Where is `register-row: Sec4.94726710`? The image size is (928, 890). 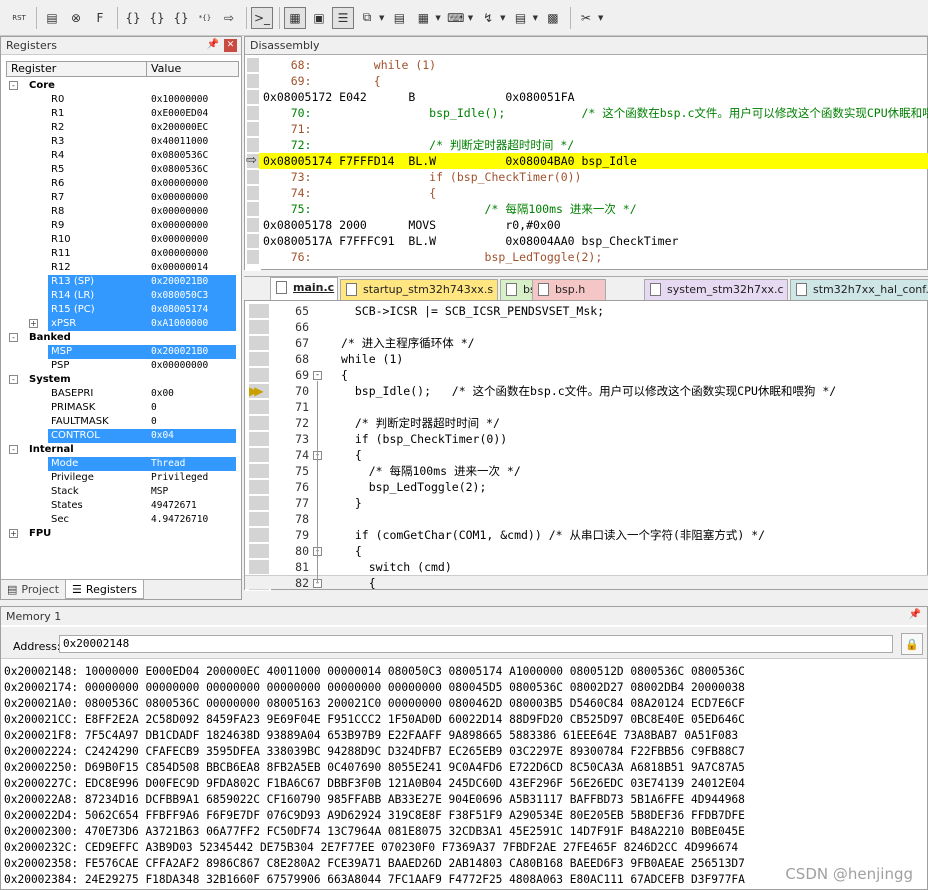 register-row: Sec4.94726710 is located at coordinates (122, 520).